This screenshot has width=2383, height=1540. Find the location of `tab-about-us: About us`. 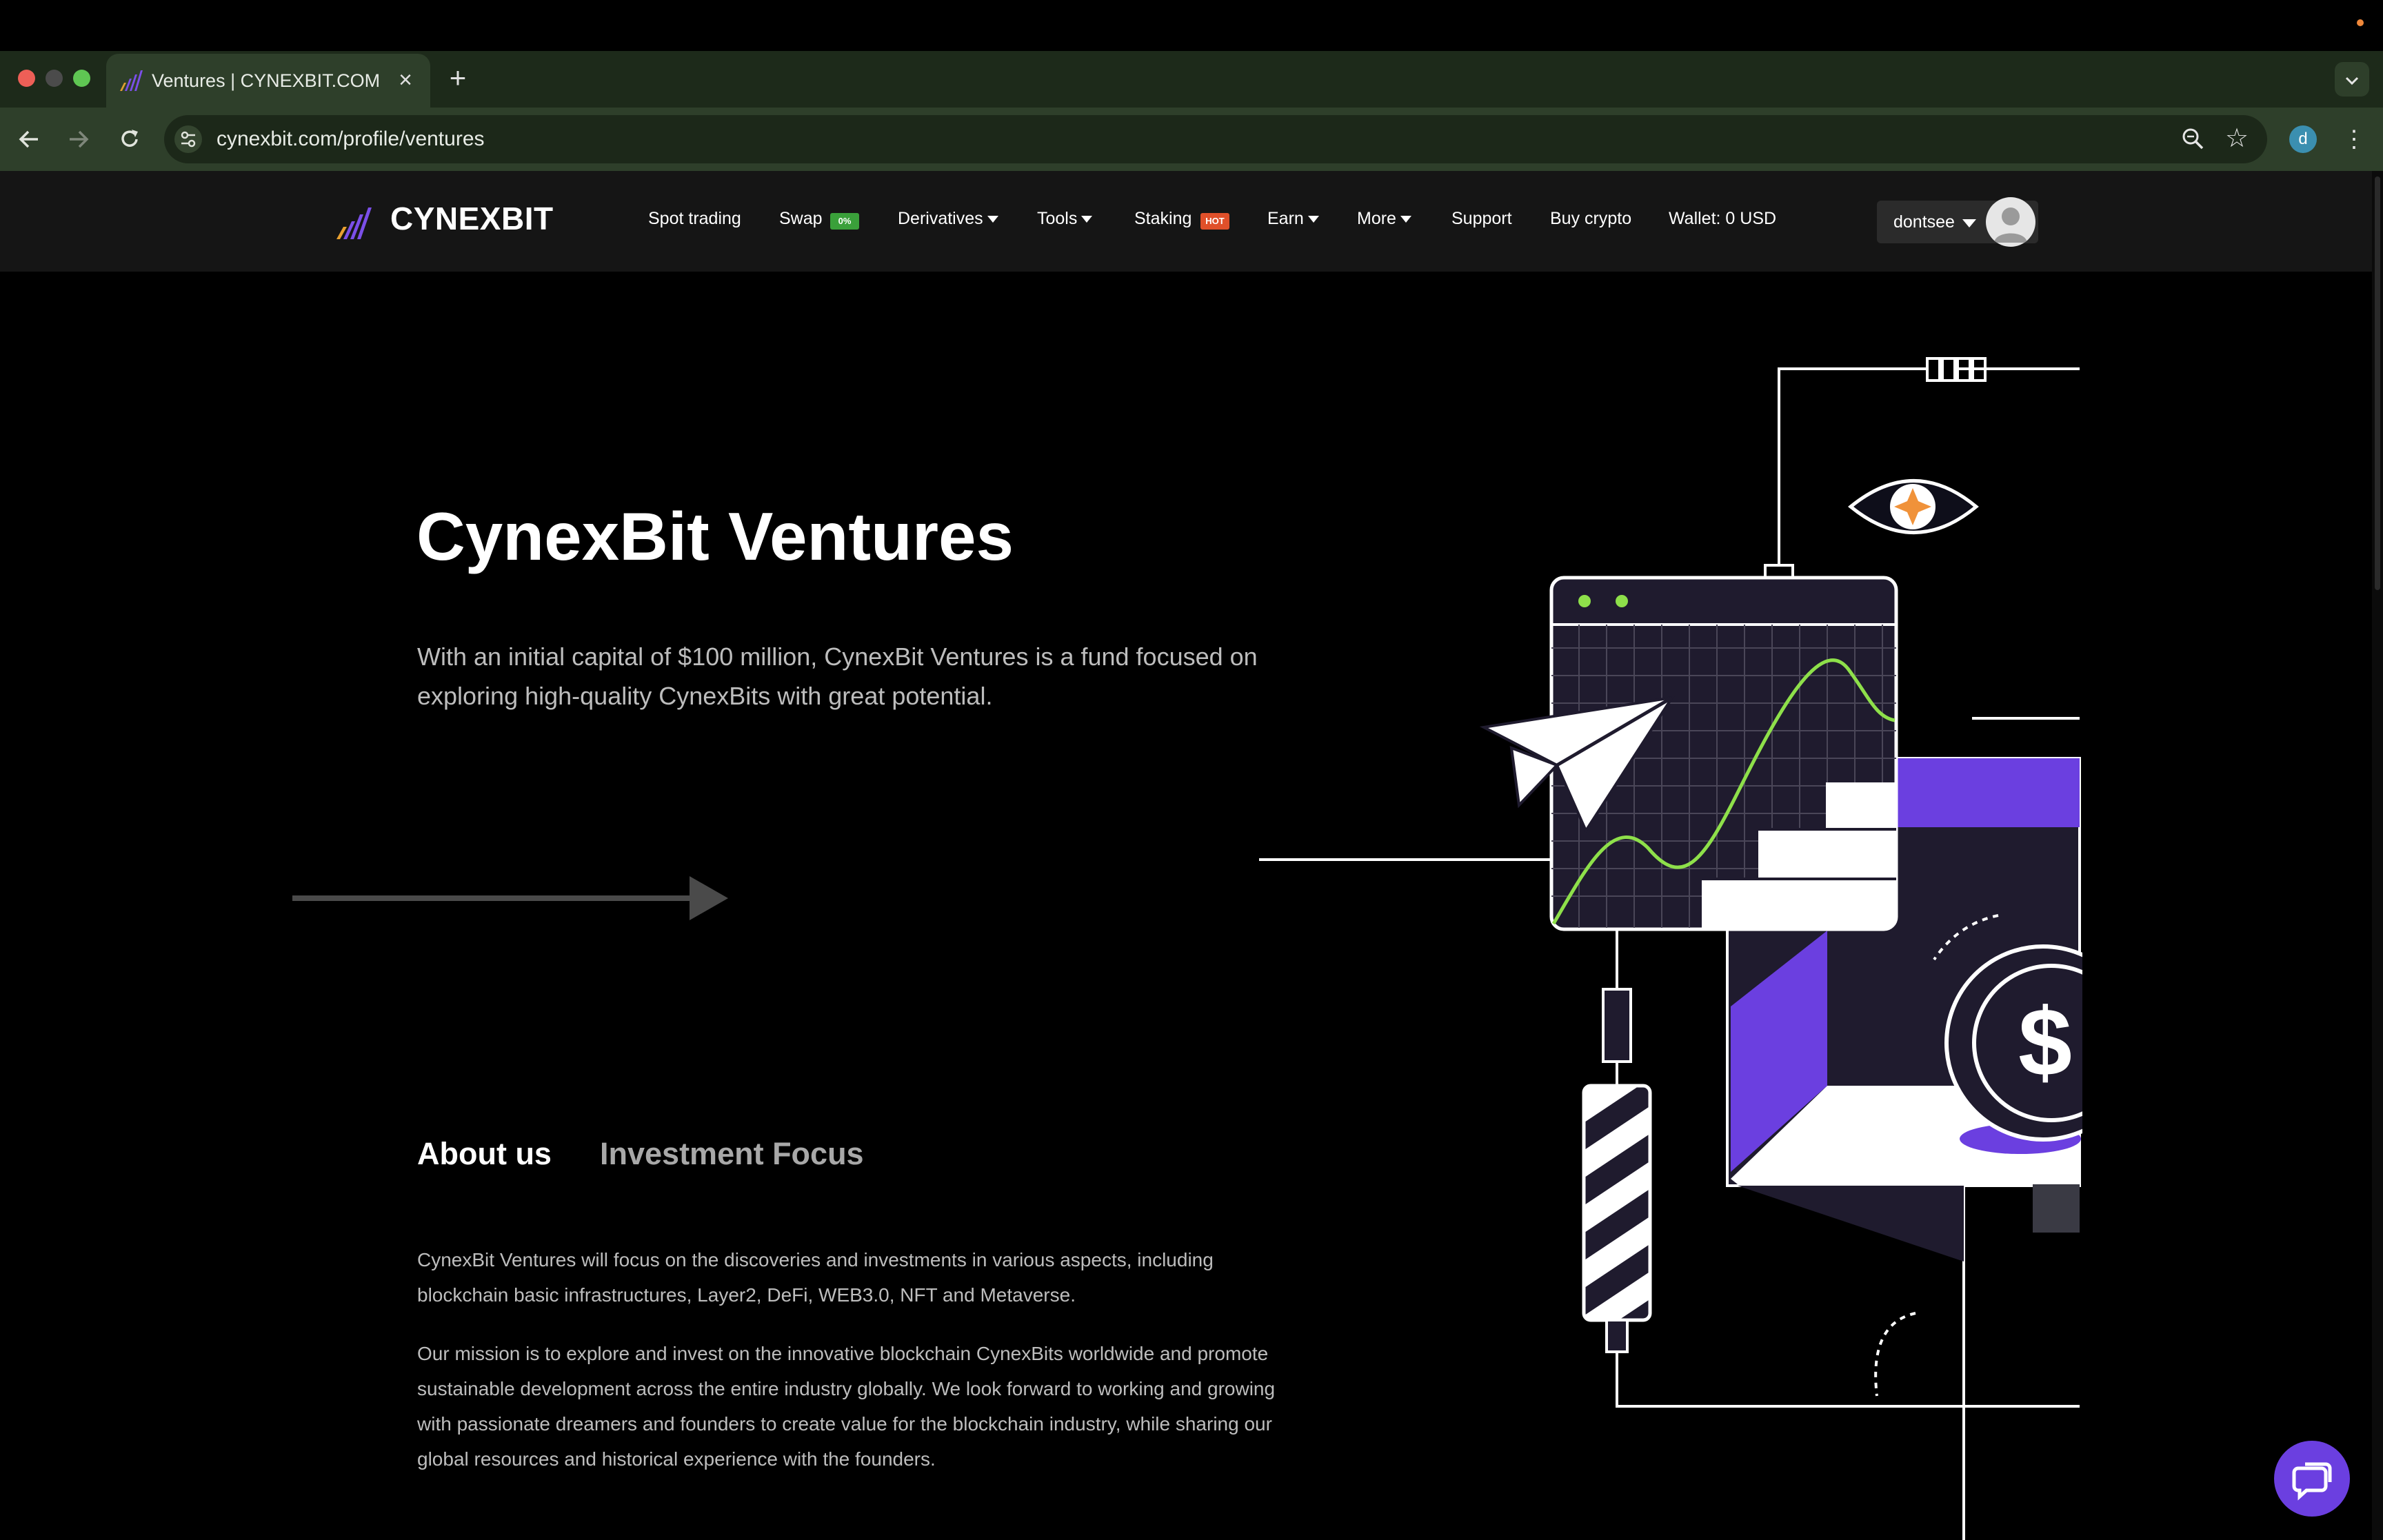

tab-about-us: About us is located at coordinates (484, 1154).